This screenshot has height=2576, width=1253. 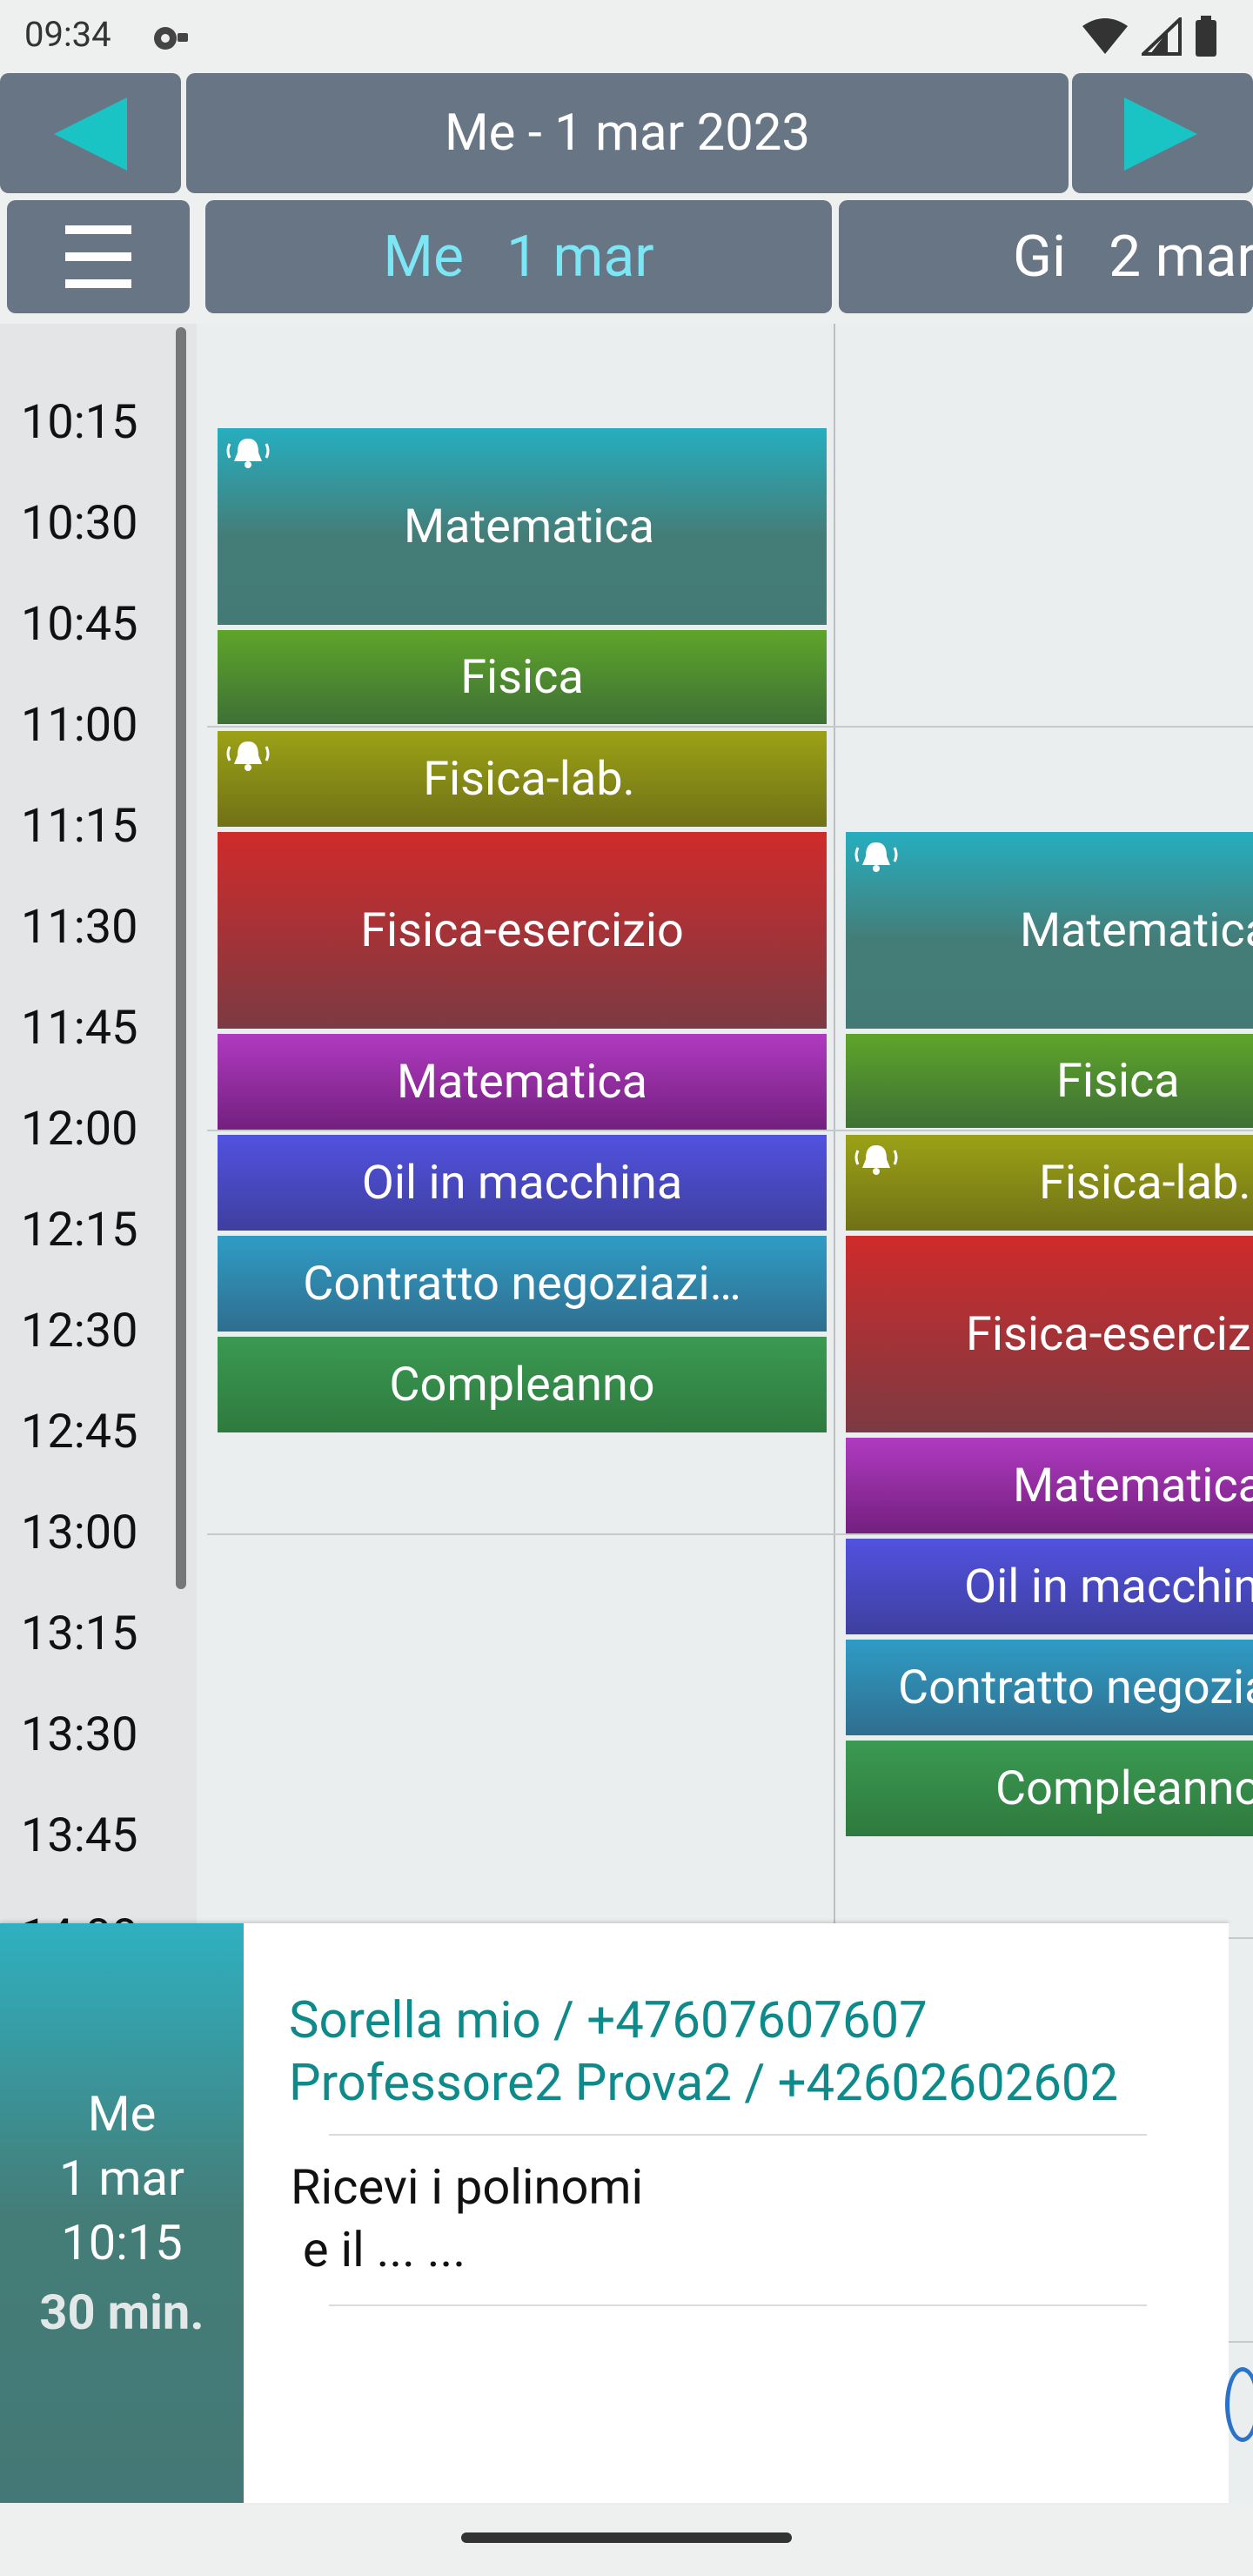 What do you see at coordinates (79, 1028) in the screenshot?
I see `time-label: 11:45` at bounding box center [79, 1028].